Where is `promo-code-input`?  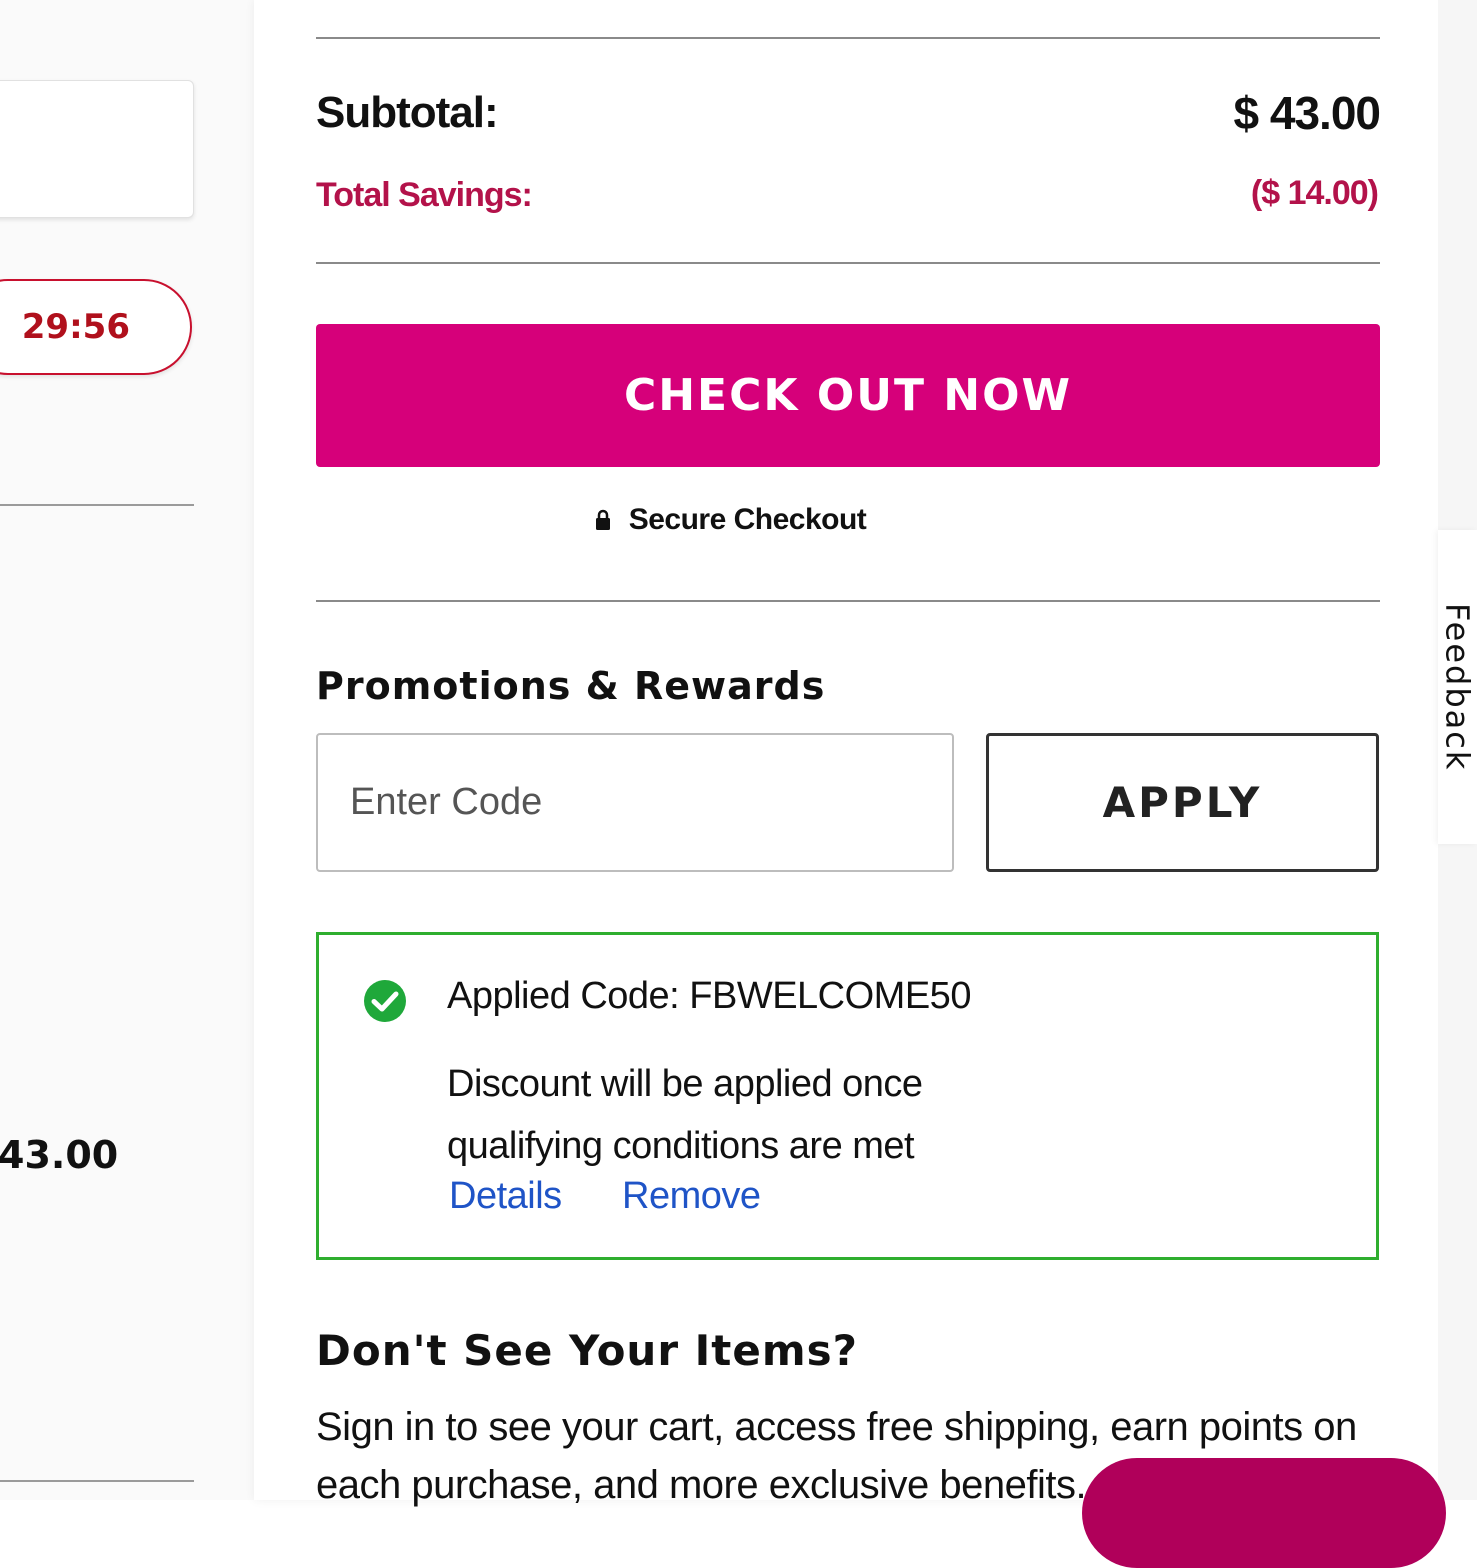 promo-code-input is located at coordinates (635, 802).